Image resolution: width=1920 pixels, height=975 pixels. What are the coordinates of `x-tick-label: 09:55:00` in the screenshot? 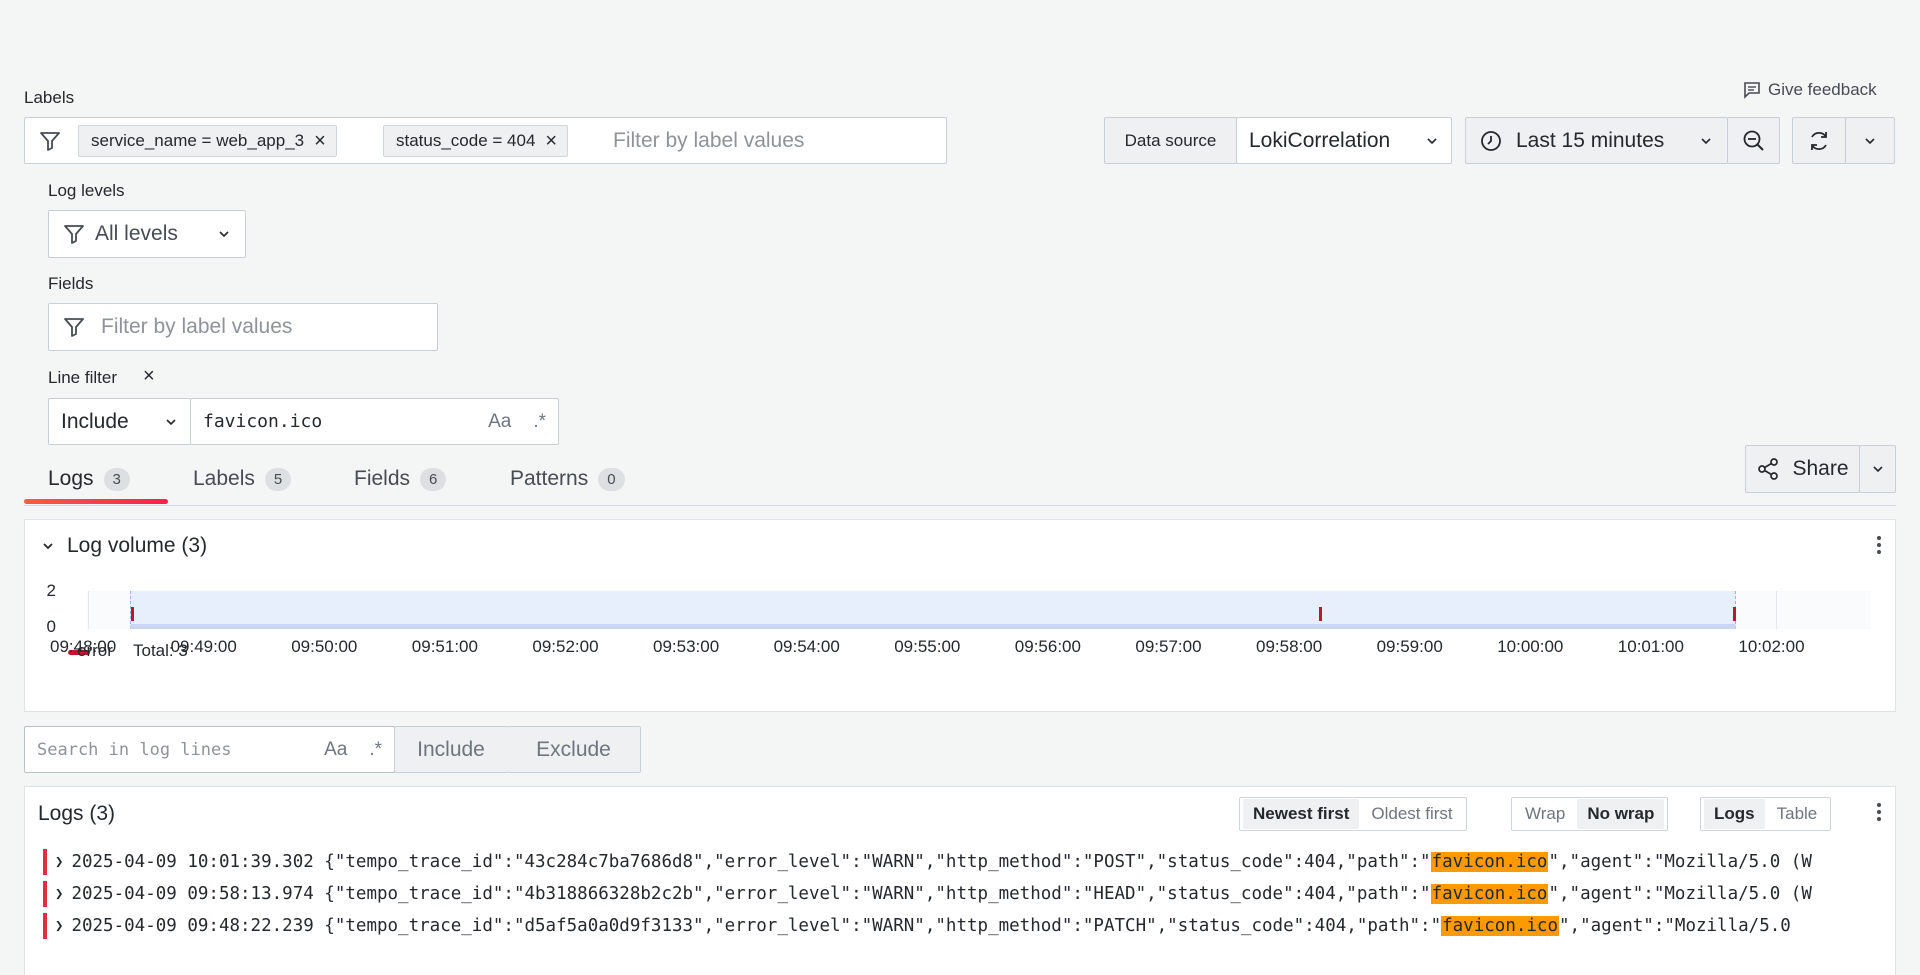 It's located at (927, 646).